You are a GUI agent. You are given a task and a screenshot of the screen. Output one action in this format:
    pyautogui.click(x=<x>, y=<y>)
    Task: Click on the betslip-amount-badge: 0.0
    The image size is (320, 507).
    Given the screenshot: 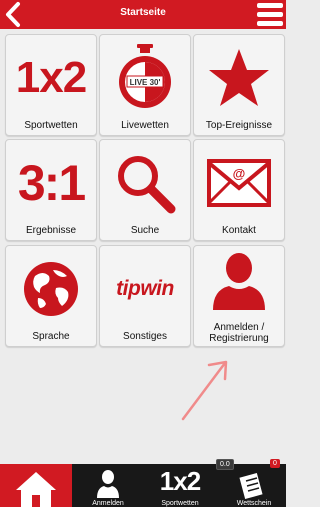 What is the action you would take?
    pyautogui.click(x=225, y=464)
    